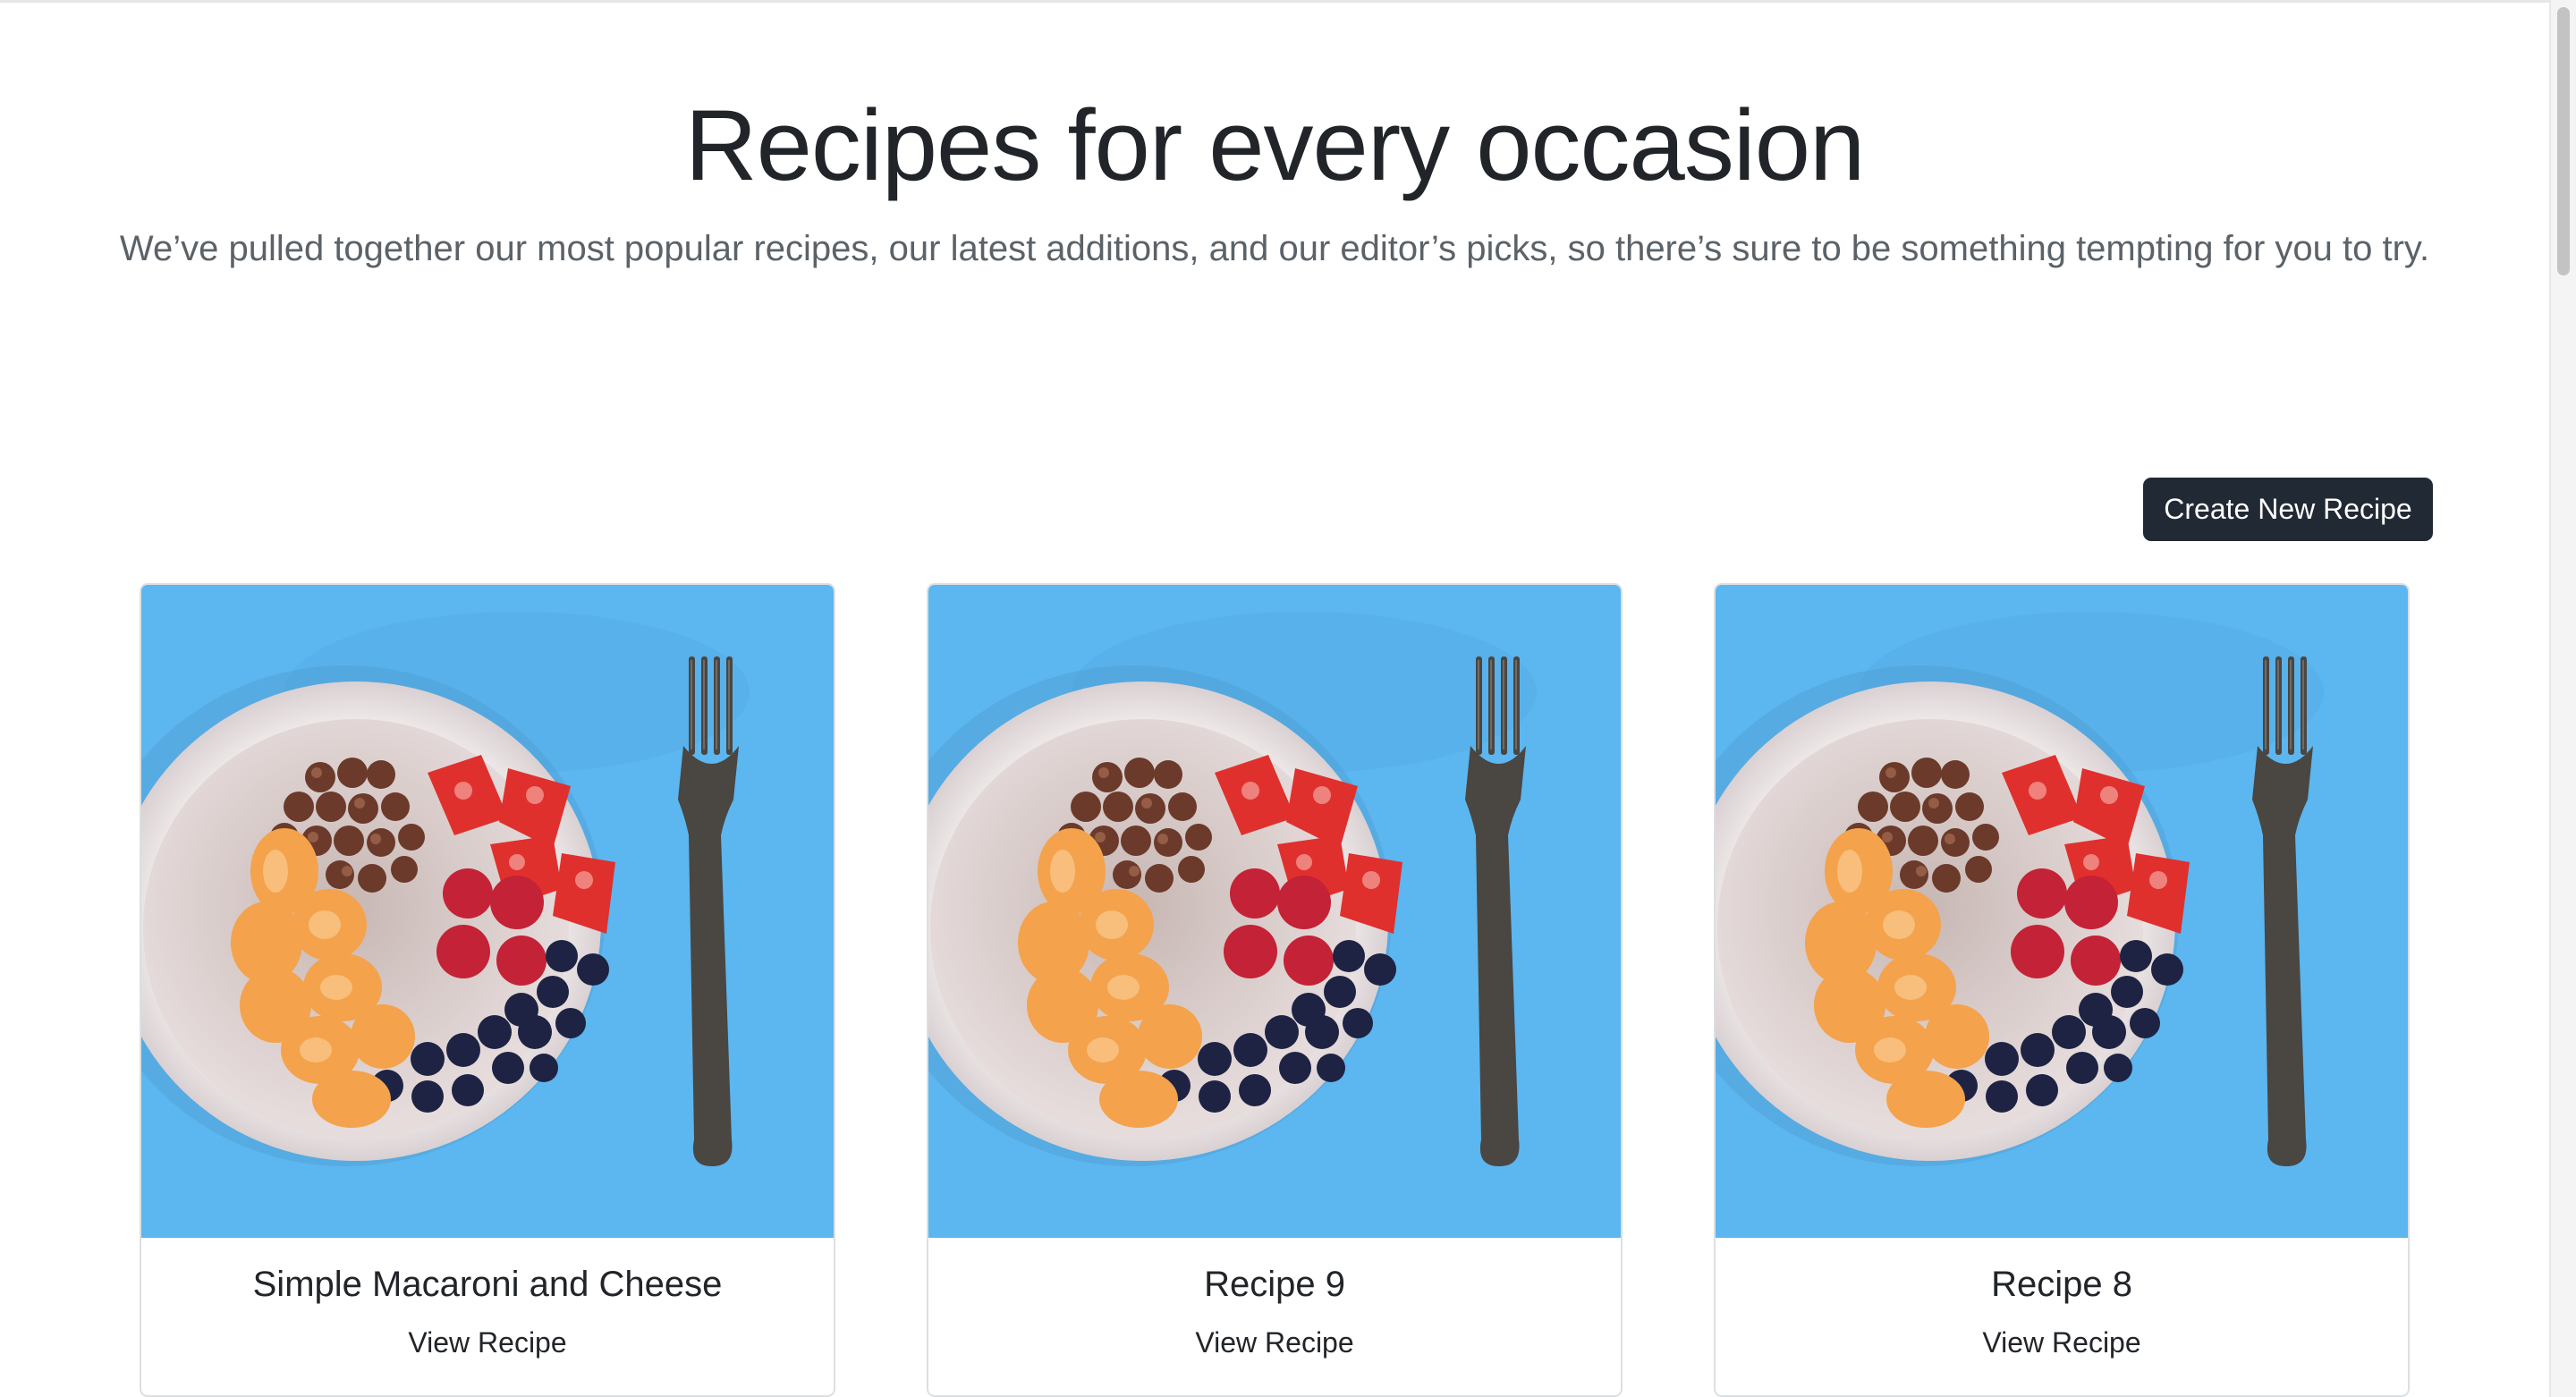  What do you see at coordinates (2563, 141) in the screenshot?
I see `scrollbar-thumb` at bounding box center [2563, 141].